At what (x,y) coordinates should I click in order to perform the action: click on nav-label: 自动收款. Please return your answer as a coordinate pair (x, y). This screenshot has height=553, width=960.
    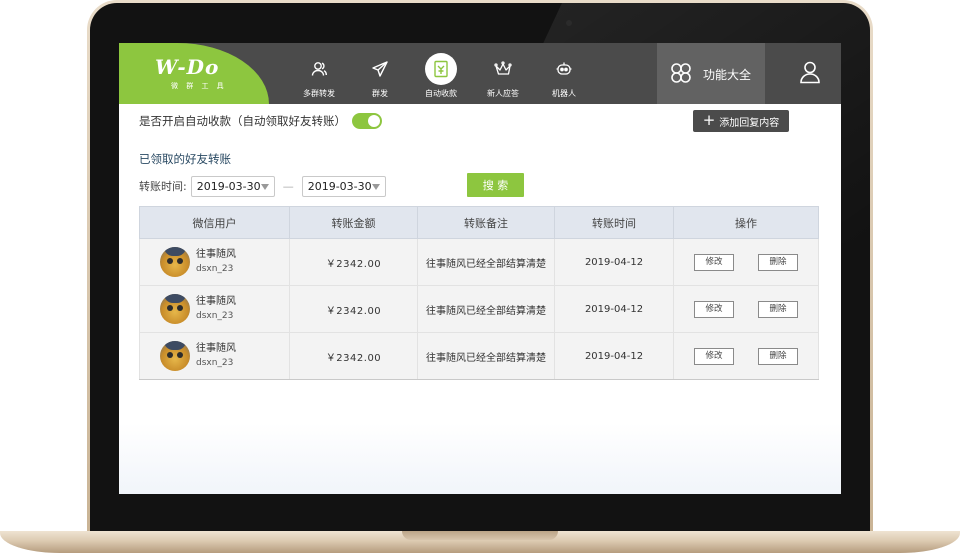
    Looking at the image, I should click on (441, 93).